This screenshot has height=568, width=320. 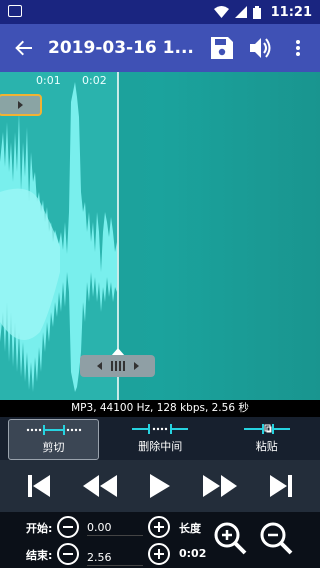 I want to click on status-icons: 11:21, so click(x=262, y=12).